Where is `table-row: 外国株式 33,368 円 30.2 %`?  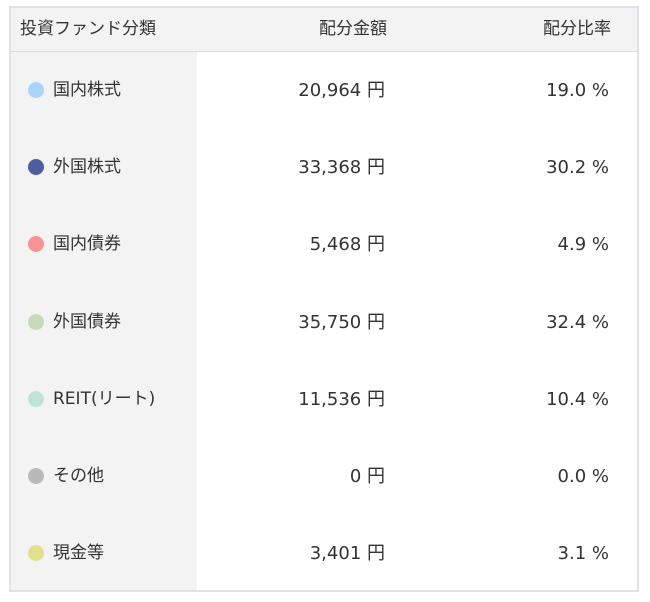
table-row: 外国株式 33,368 円 30.2 % is located at coordinates (324, 167).